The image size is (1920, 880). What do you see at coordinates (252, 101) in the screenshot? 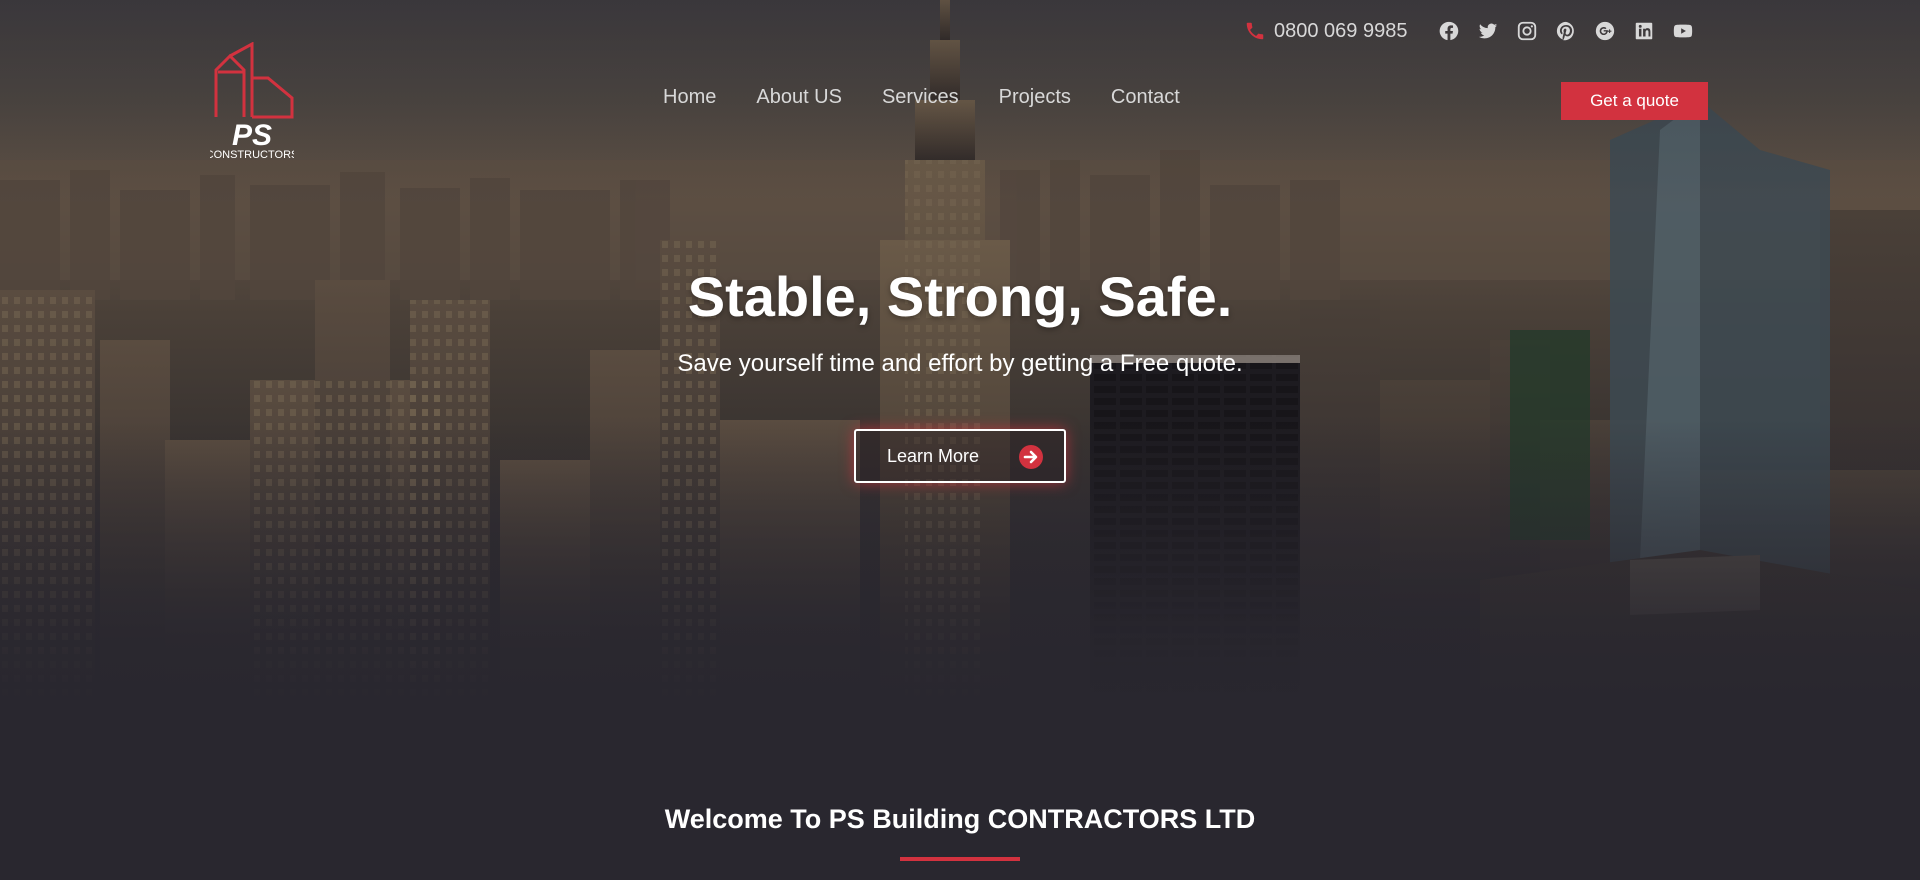
I see `ps-contractors-logo: PS CONSTRUCTORS` at bounding box center [252, 101].